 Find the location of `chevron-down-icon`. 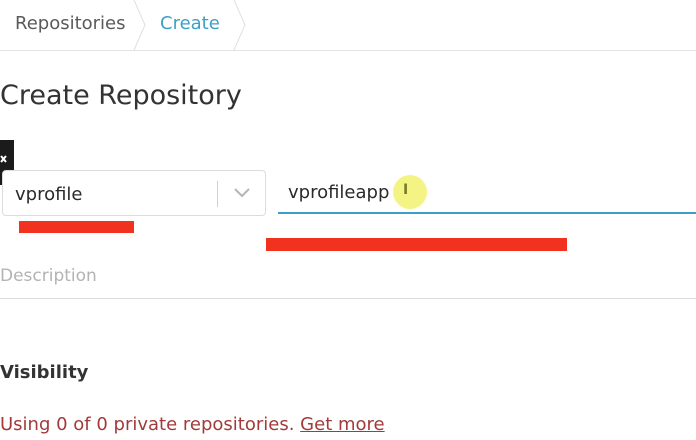

chevron-down-icon is located at coordinates (242, 193).